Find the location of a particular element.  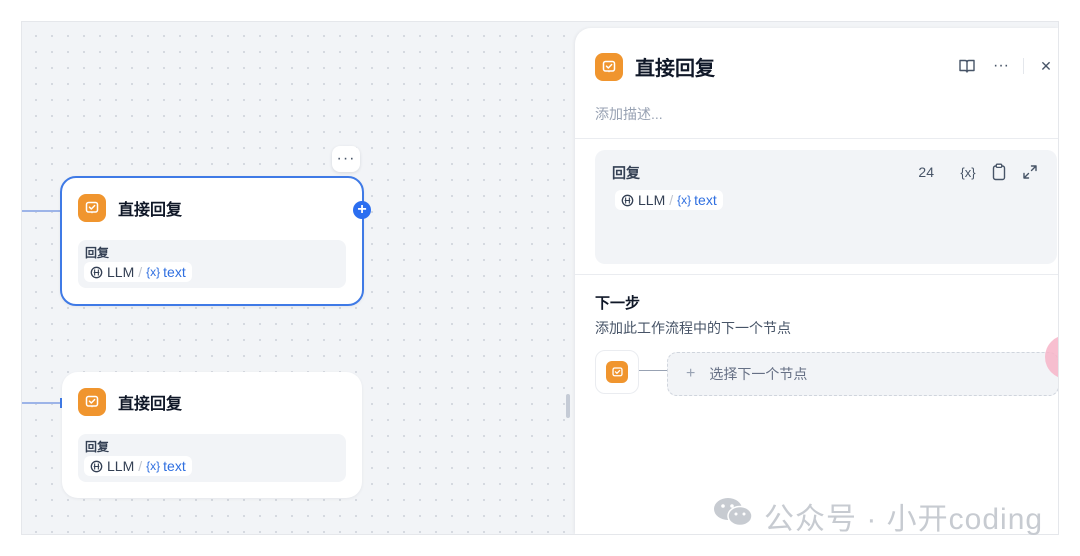

panel-toolbar: ··· ✕ is located at coordinates (1006, 66).